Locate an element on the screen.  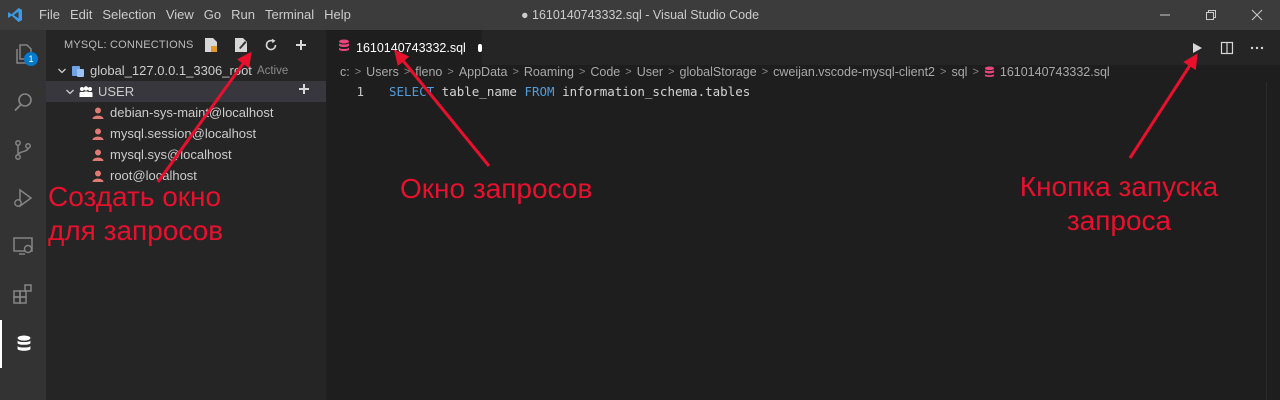
vscode-logo-icon is located at coordinates (15, 15).